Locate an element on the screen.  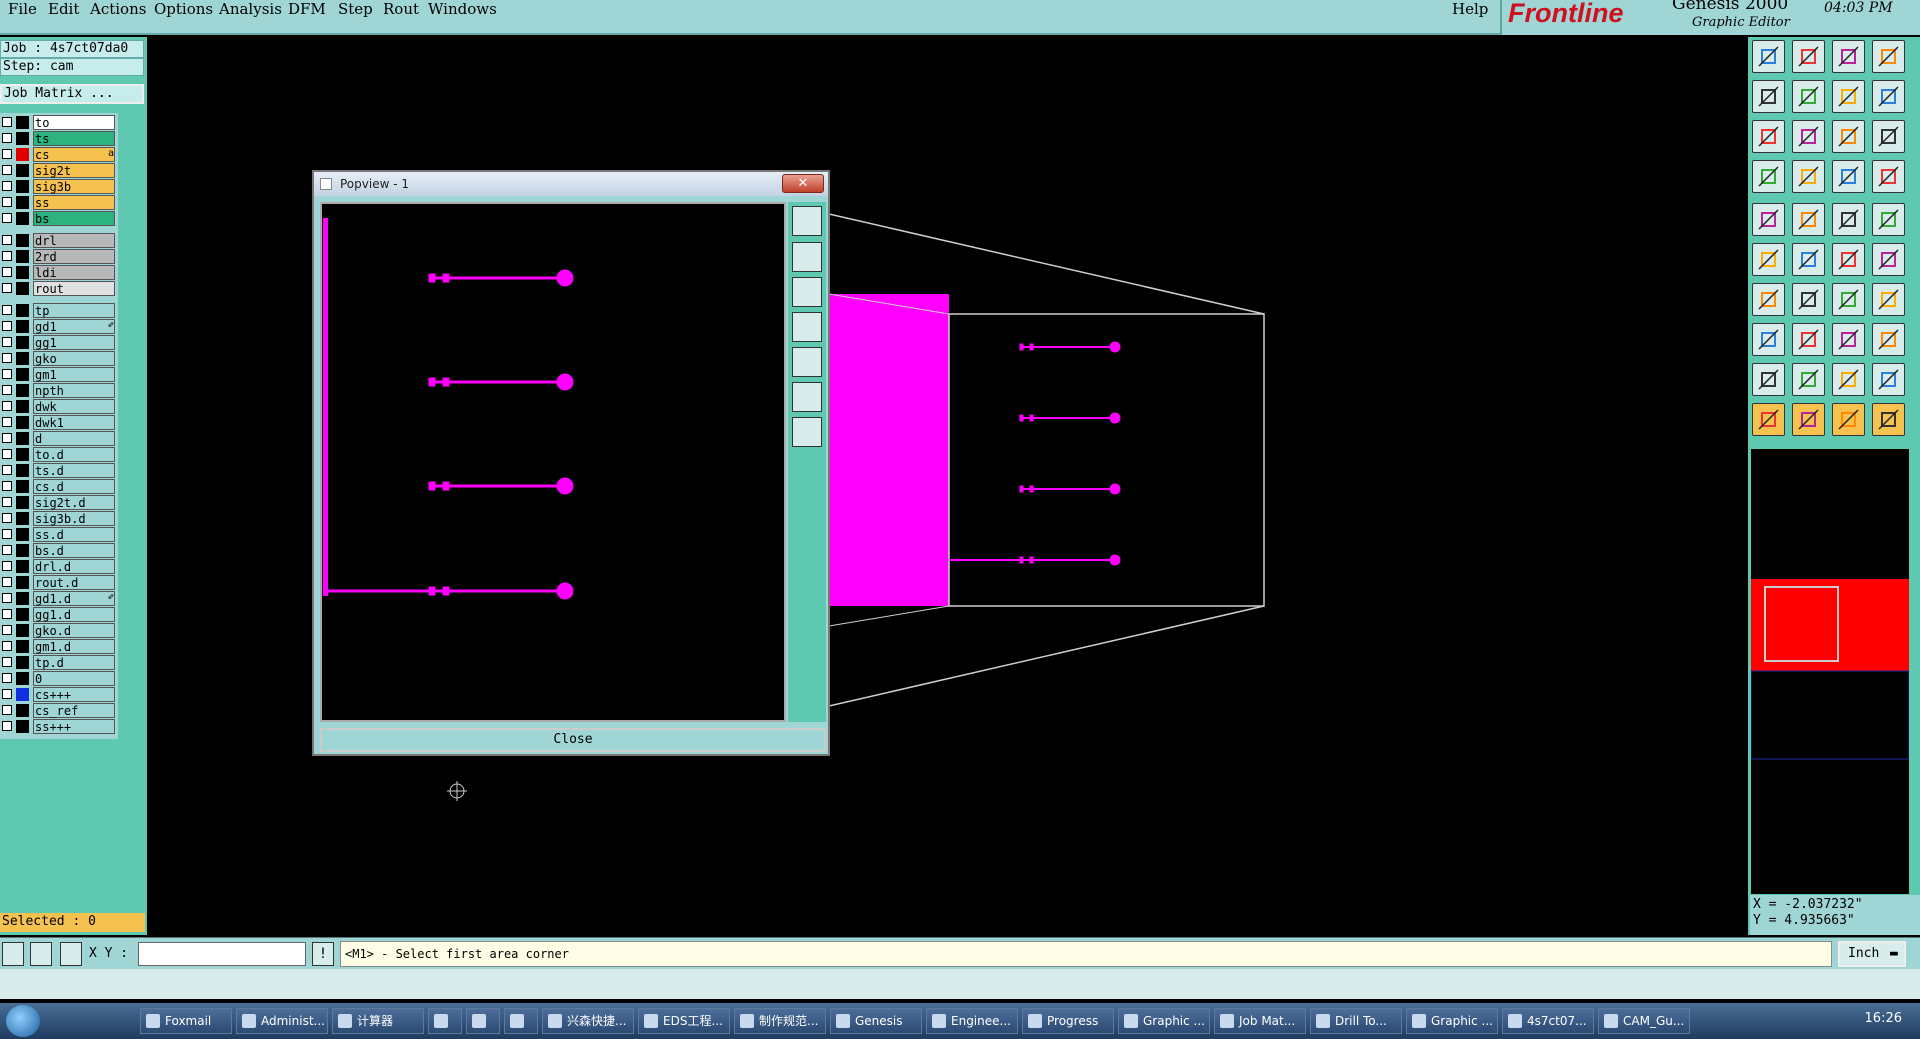
undo-icon is located at coordinates (1848, 299).